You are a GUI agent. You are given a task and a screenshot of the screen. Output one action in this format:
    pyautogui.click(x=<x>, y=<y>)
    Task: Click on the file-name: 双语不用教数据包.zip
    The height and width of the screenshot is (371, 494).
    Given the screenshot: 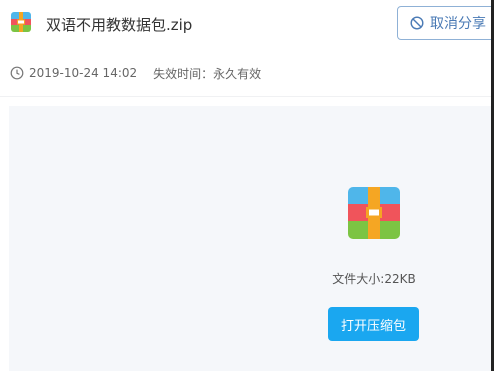 What is the action you would take?
    pyautogui.click(x=119, y=25)
    